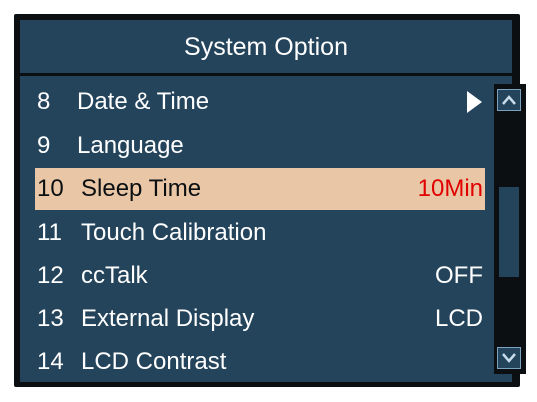 This screenshot has height=402, width=537. Describe the element at coordinates (168, 318) in the screenshot. I see `menu-item-label: External Display` at that location.